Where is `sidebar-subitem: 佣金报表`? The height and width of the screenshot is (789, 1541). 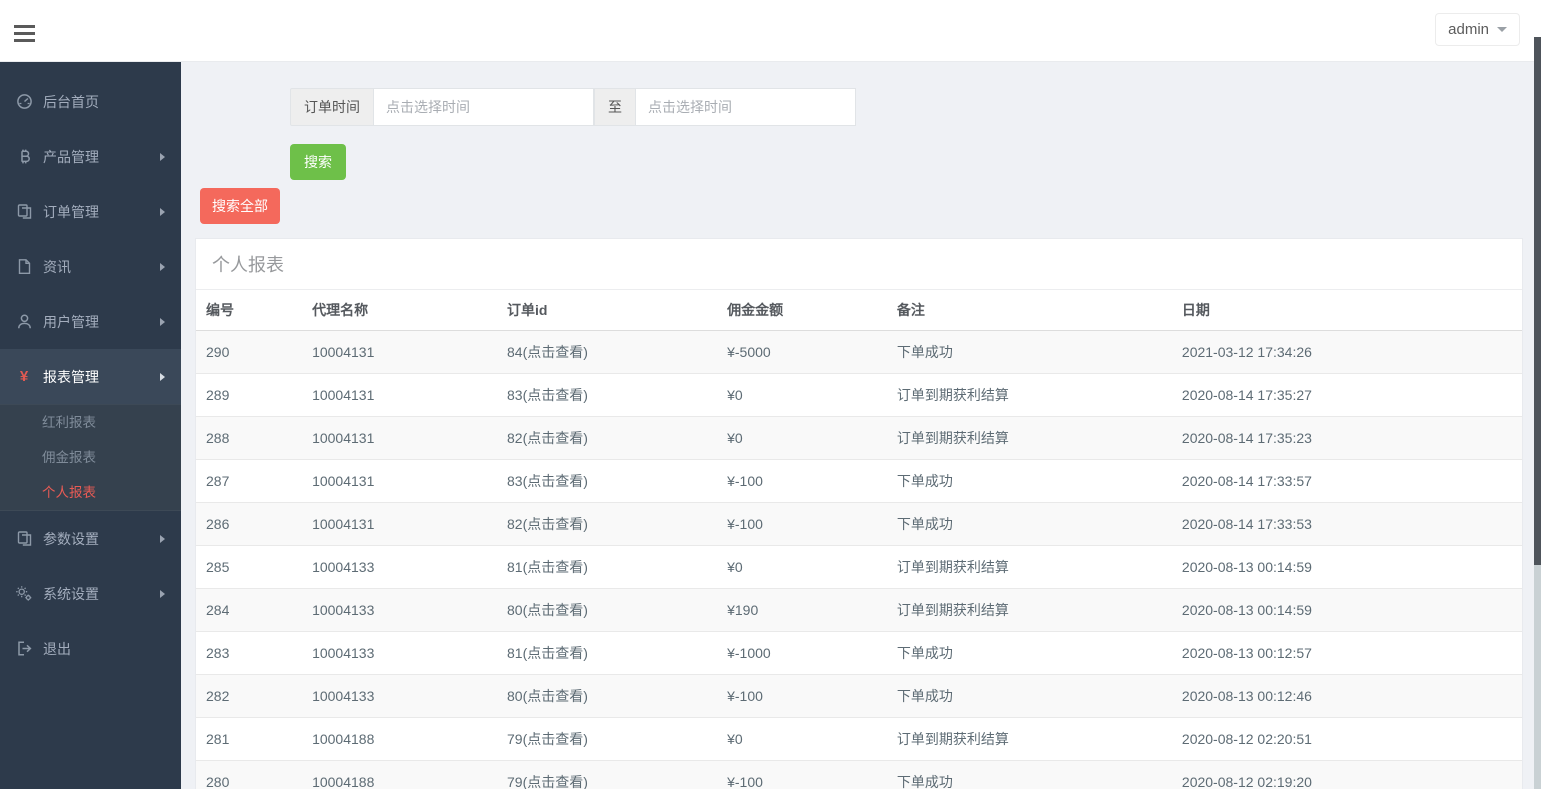 sidebar-subitem: 佣金报表 is located at coordinates (90, 457).